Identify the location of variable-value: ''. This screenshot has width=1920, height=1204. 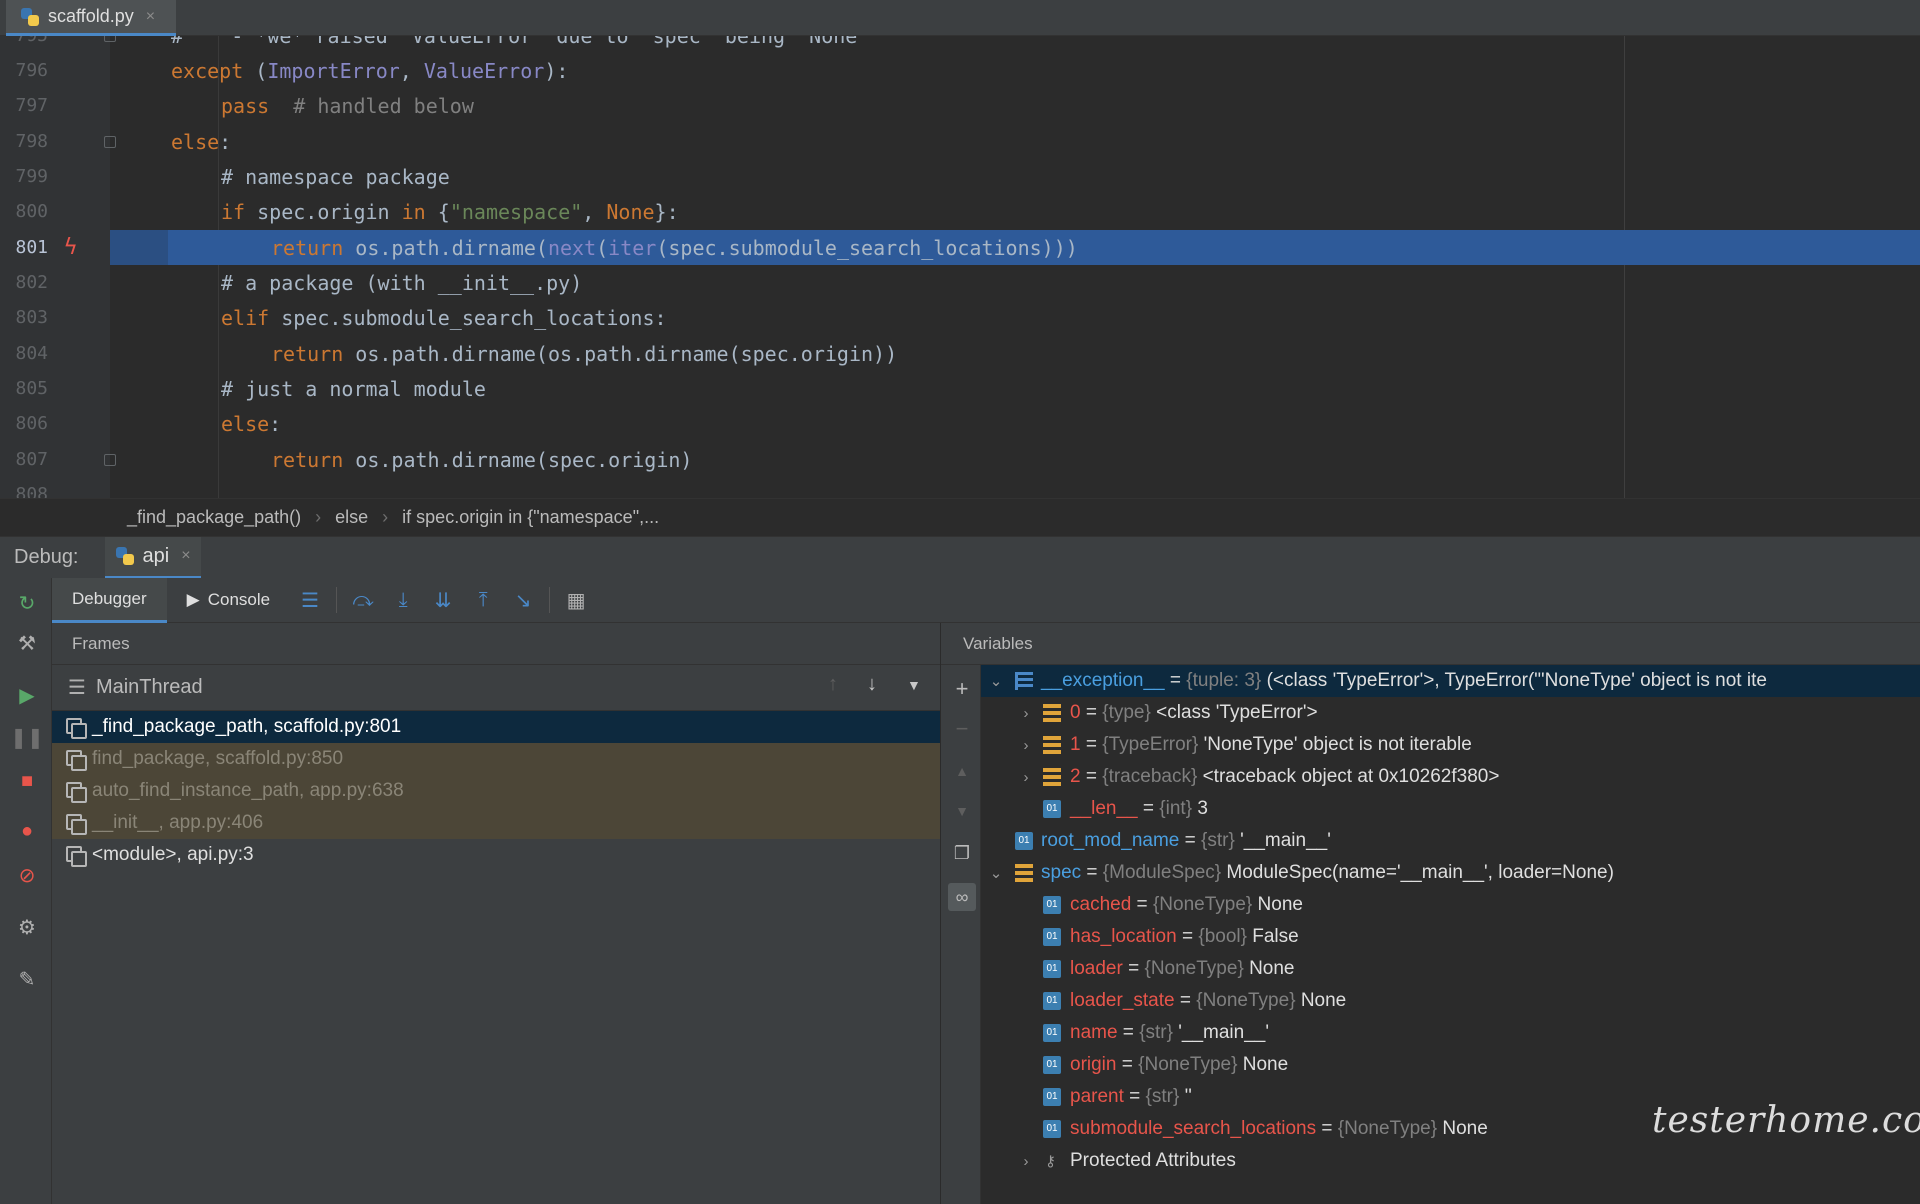
(1185, 1096).